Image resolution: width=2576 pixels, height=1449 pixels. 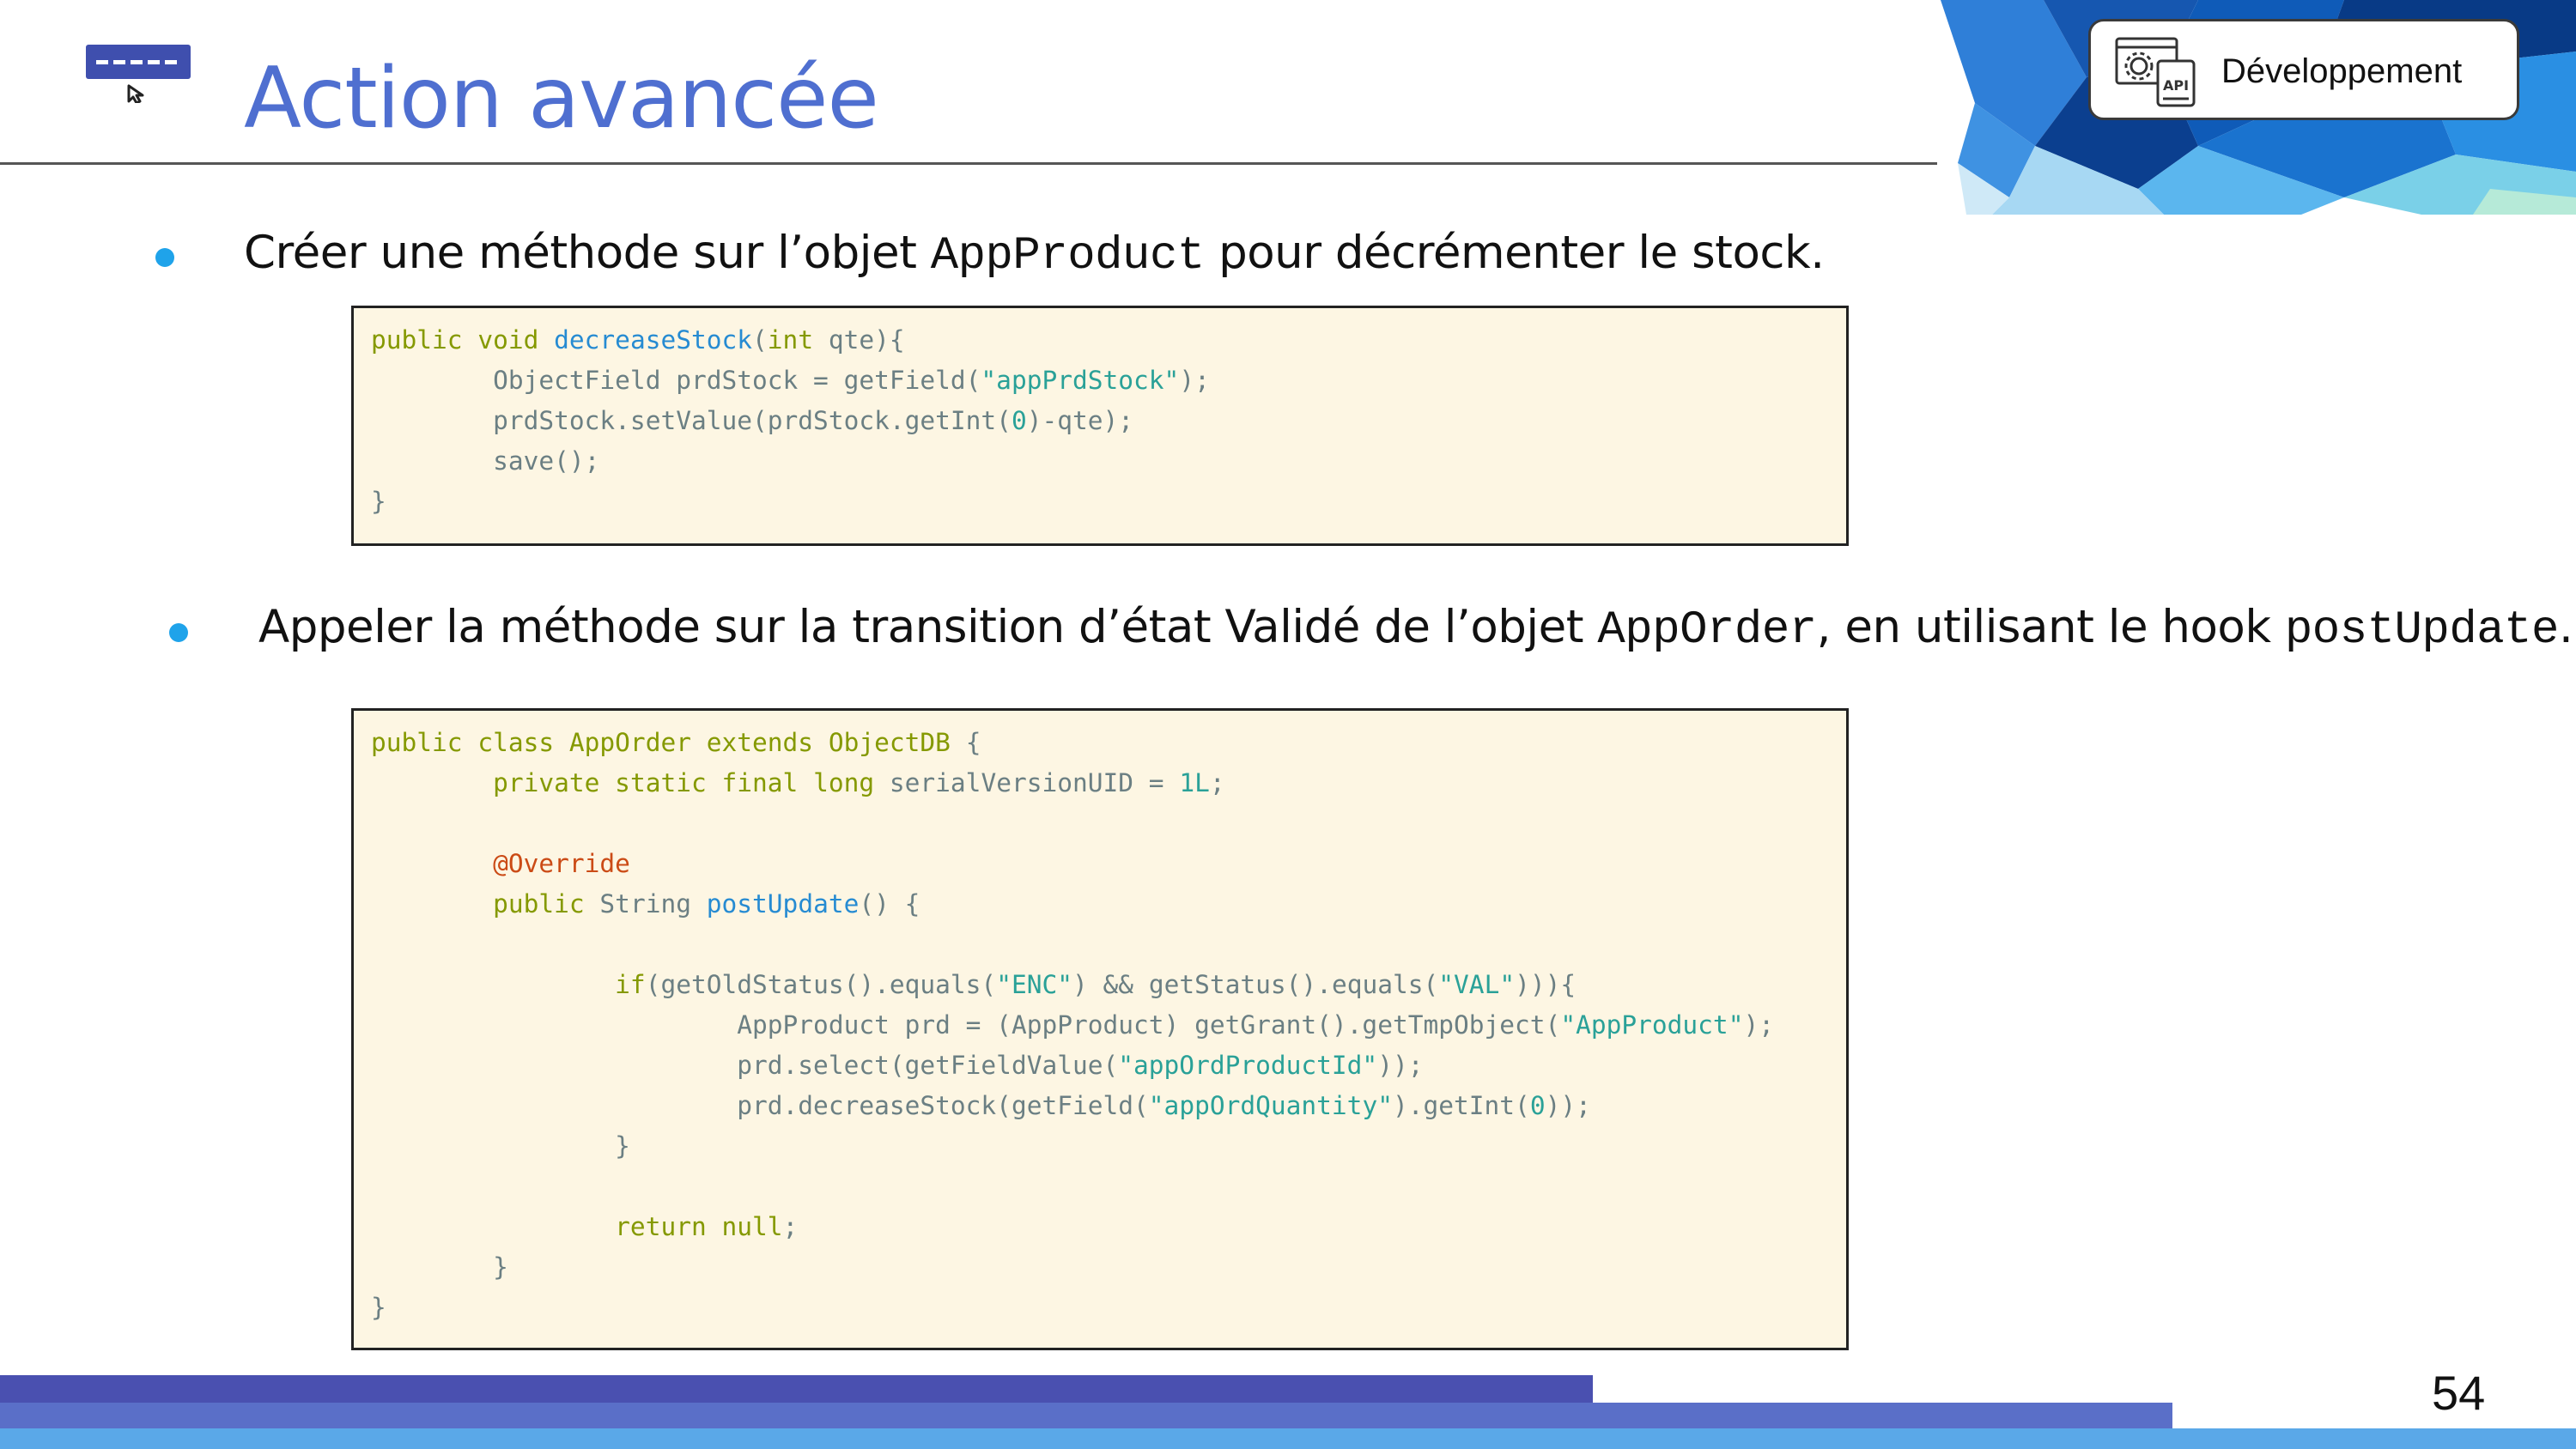 I want to click on api-settings-icon: API, so click(x=2156, y=72).